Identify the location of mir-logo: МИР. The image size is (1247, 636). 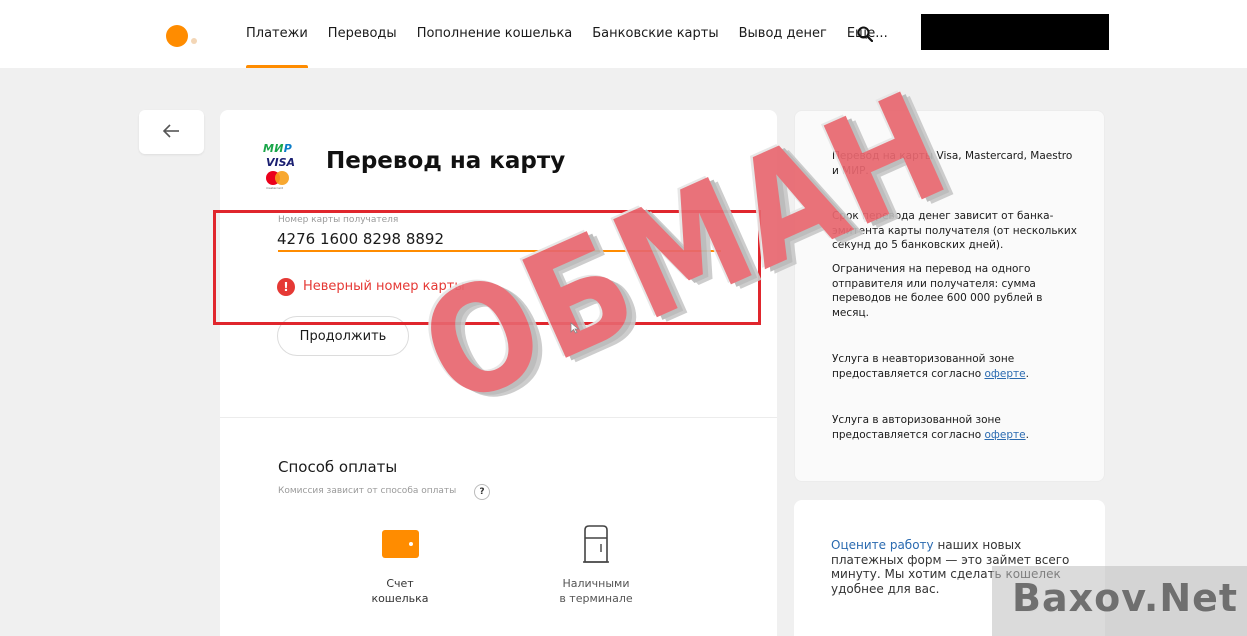
(278, 148).